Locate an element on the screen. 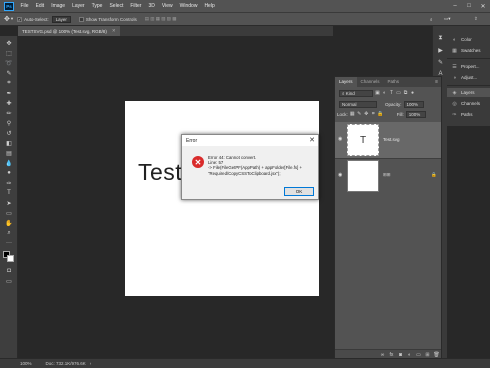  tab-paths: Paths is located at coordinates (394, 82).